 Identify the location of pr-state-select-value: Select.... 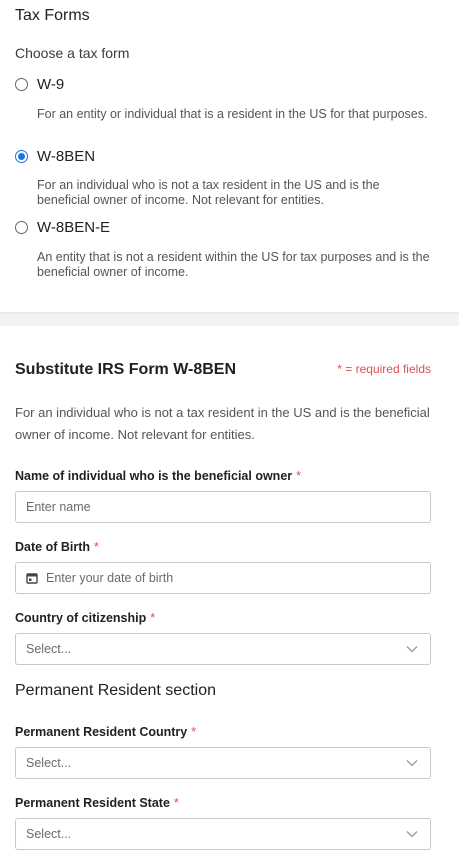
(49, 834).